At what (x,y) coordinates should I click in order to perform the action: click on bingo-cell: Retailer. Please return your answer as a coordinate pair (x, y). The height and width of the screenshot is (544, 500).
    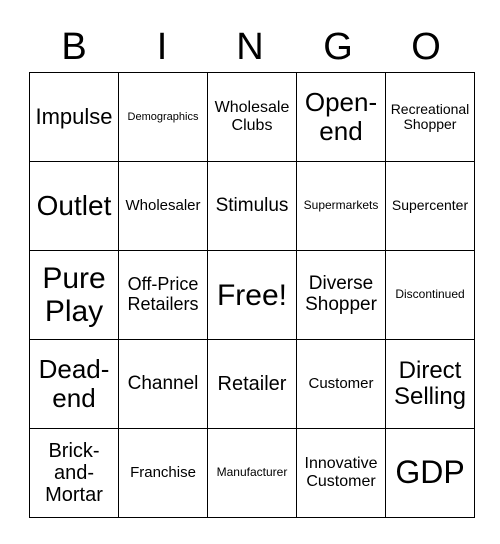
    Looking at the image, I should click on (252, 384).